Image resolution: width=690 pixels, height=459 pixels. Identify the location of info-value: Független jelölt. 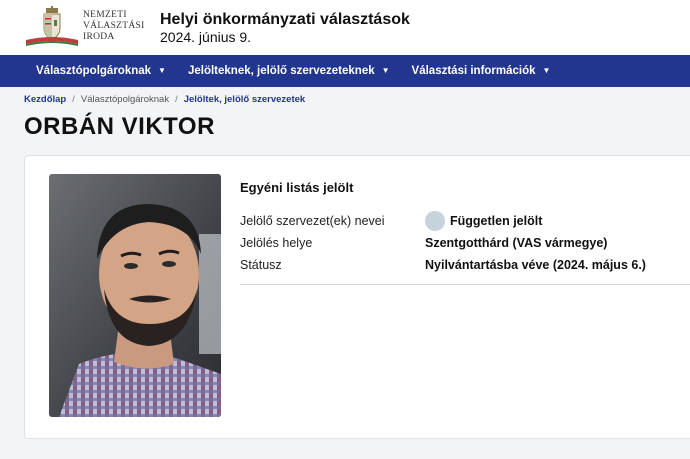
(483, 221).